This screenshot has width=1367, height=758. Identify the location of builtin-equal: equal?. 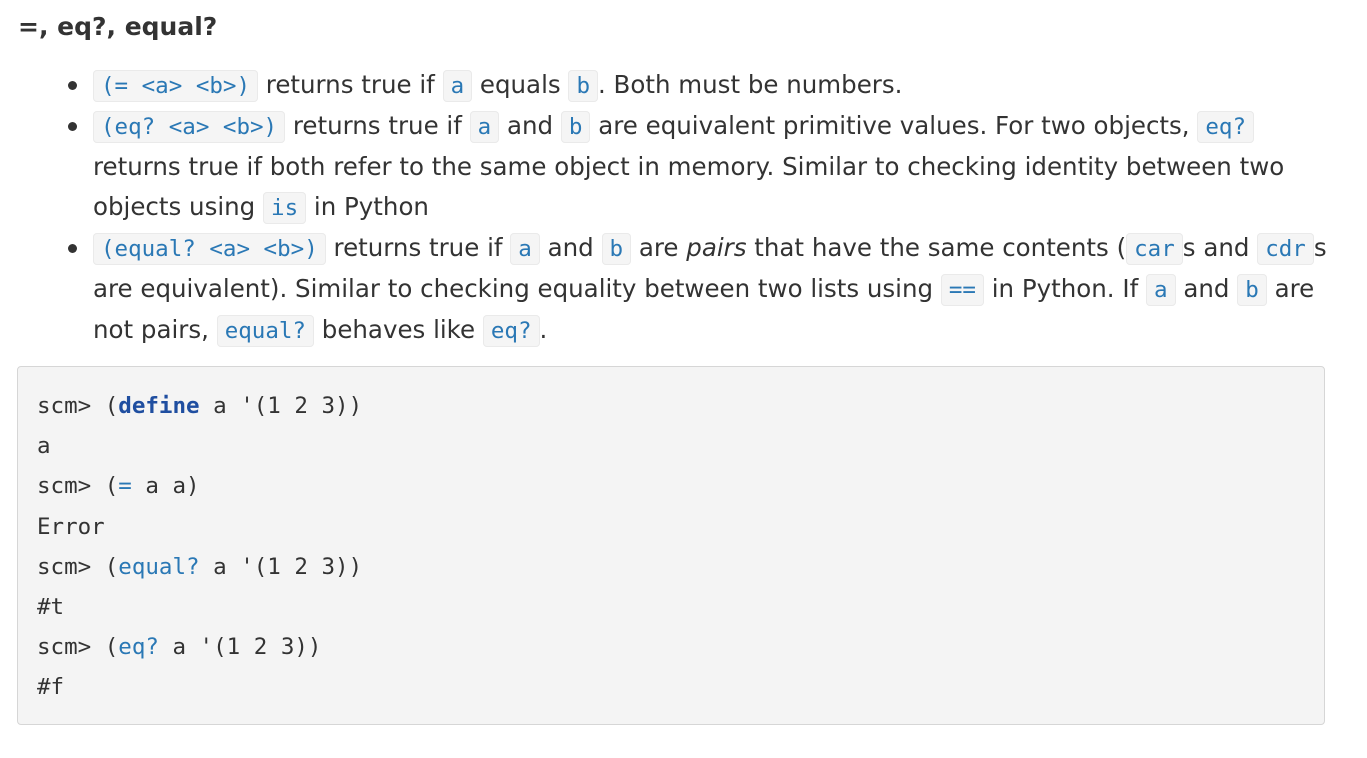
(159, 566).